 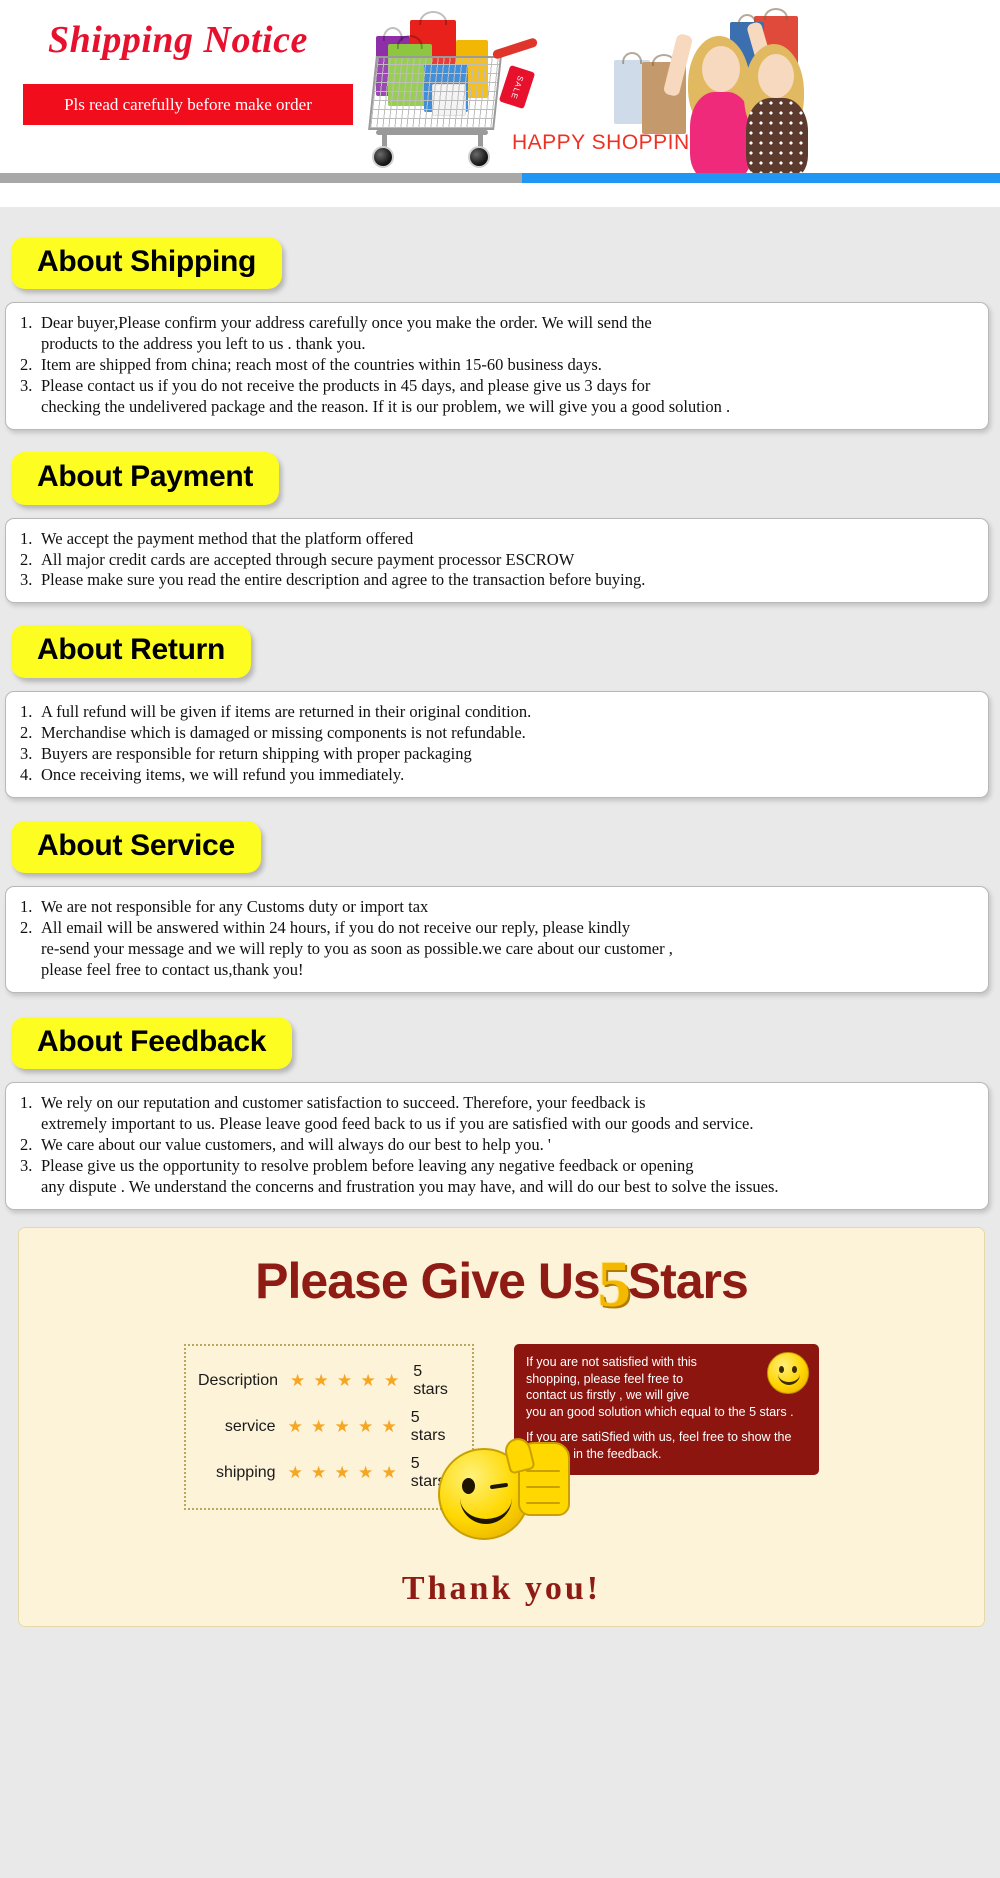 I want to click on give-us-5-stars-headline: Please Give Us5Stars, so click(x=501, y=1284).